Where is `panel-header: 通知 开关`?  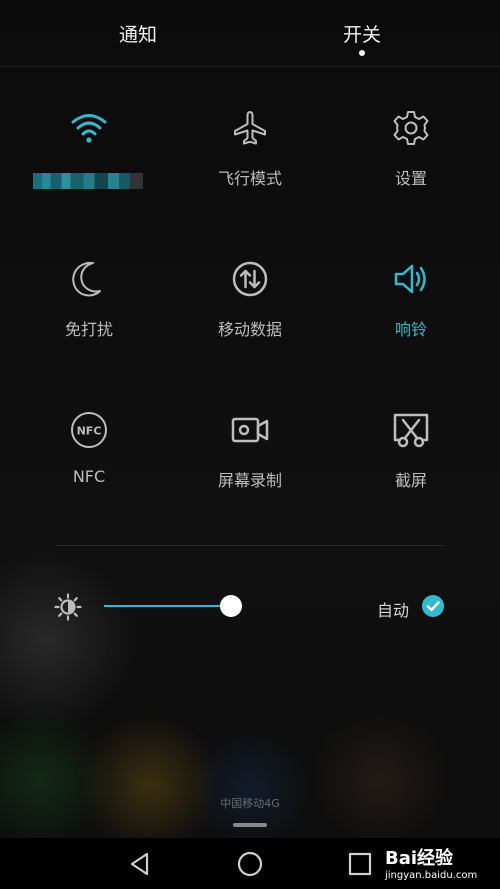
panel-header: 通知 开关 is located at coordinates (250, 33).